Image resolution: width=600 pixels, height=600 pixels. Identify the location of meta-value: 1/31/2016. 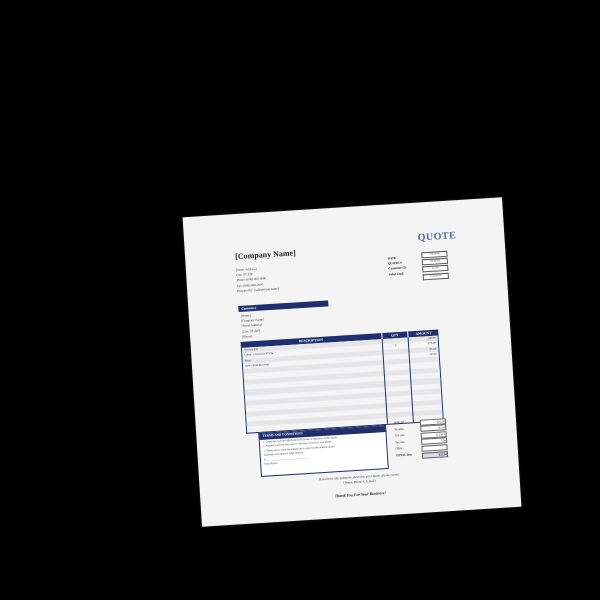
(435, 276).